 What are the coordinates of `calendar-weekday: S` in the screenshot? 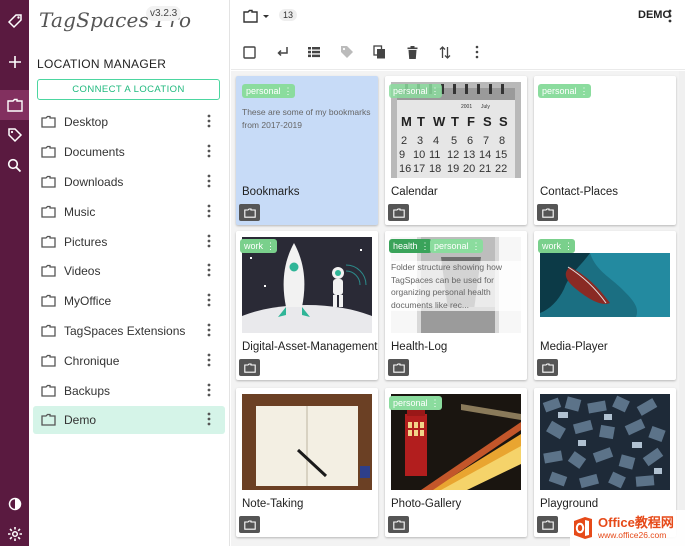 It's located at (487, 121).